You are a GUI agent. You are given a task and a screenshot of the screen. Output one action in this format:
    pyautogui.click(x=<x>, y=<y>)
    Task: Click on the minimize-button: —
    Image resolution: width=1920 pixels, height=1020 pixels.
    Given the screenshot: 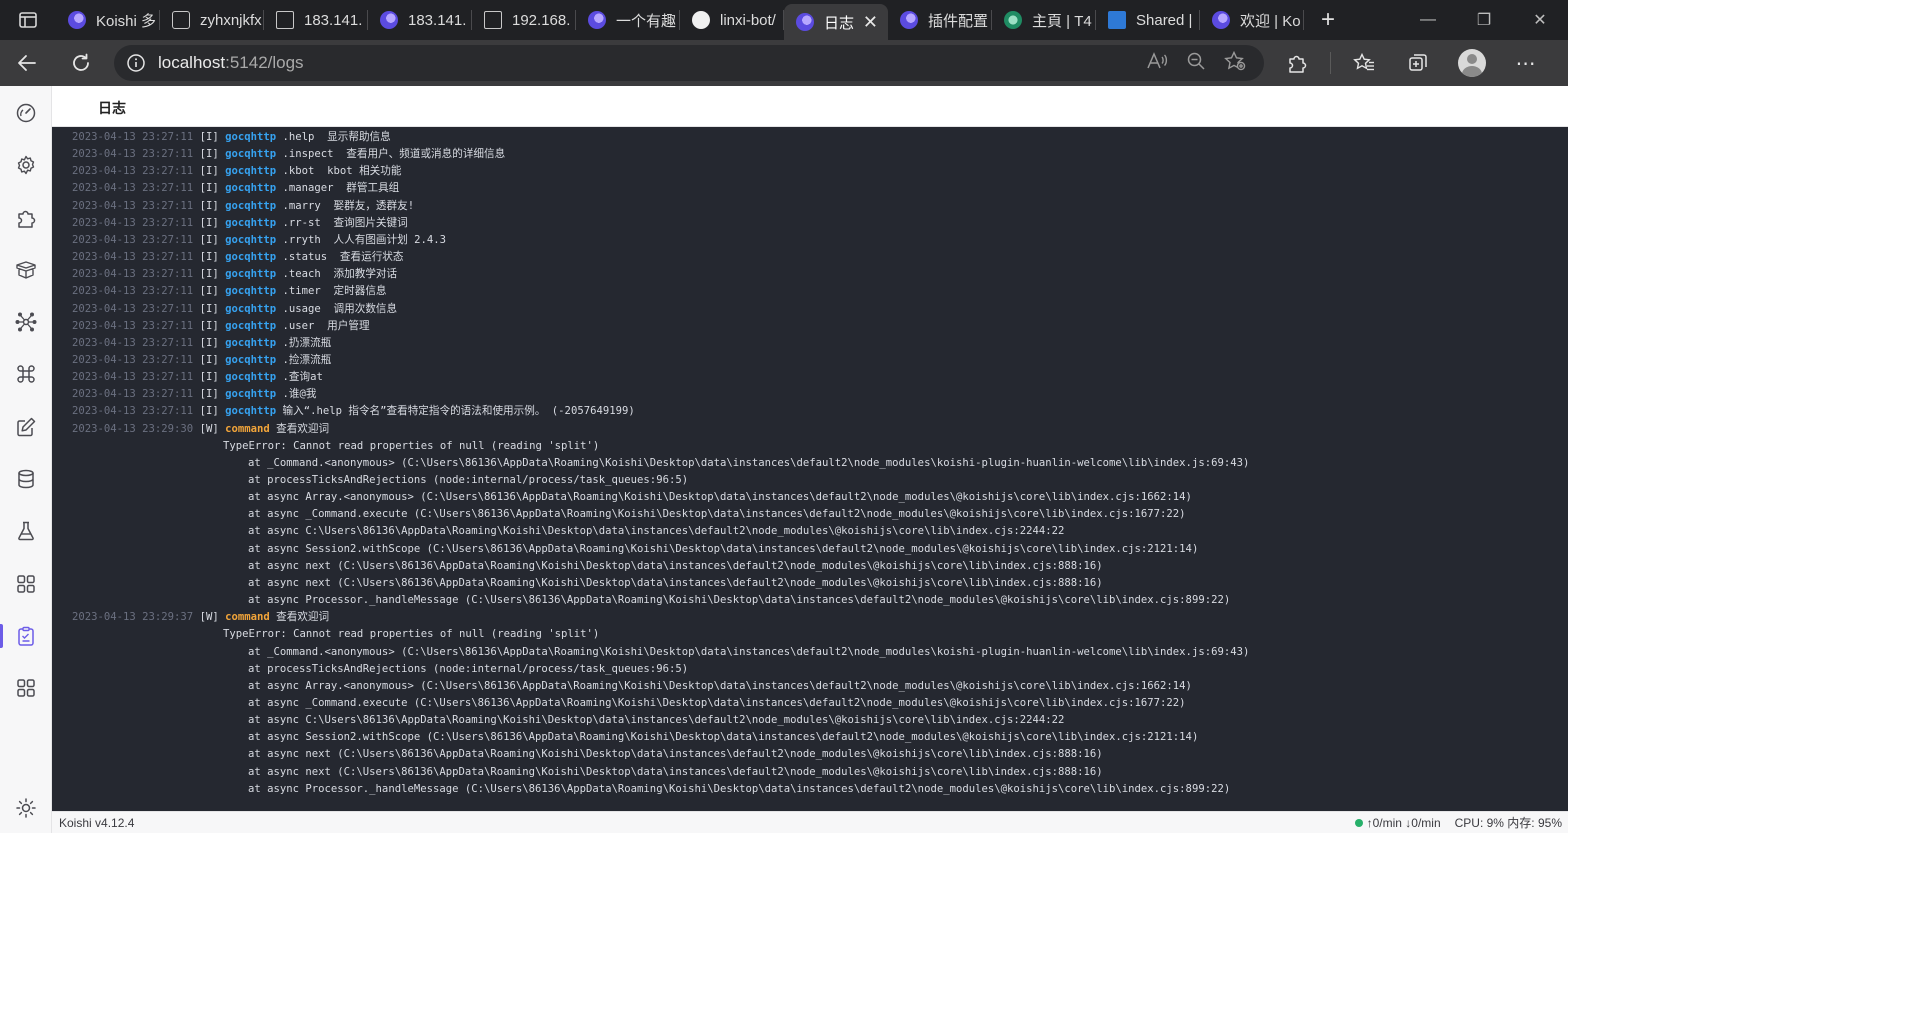 What is the action you would take?
    pyautogui.click(x=1428, y=20)
    